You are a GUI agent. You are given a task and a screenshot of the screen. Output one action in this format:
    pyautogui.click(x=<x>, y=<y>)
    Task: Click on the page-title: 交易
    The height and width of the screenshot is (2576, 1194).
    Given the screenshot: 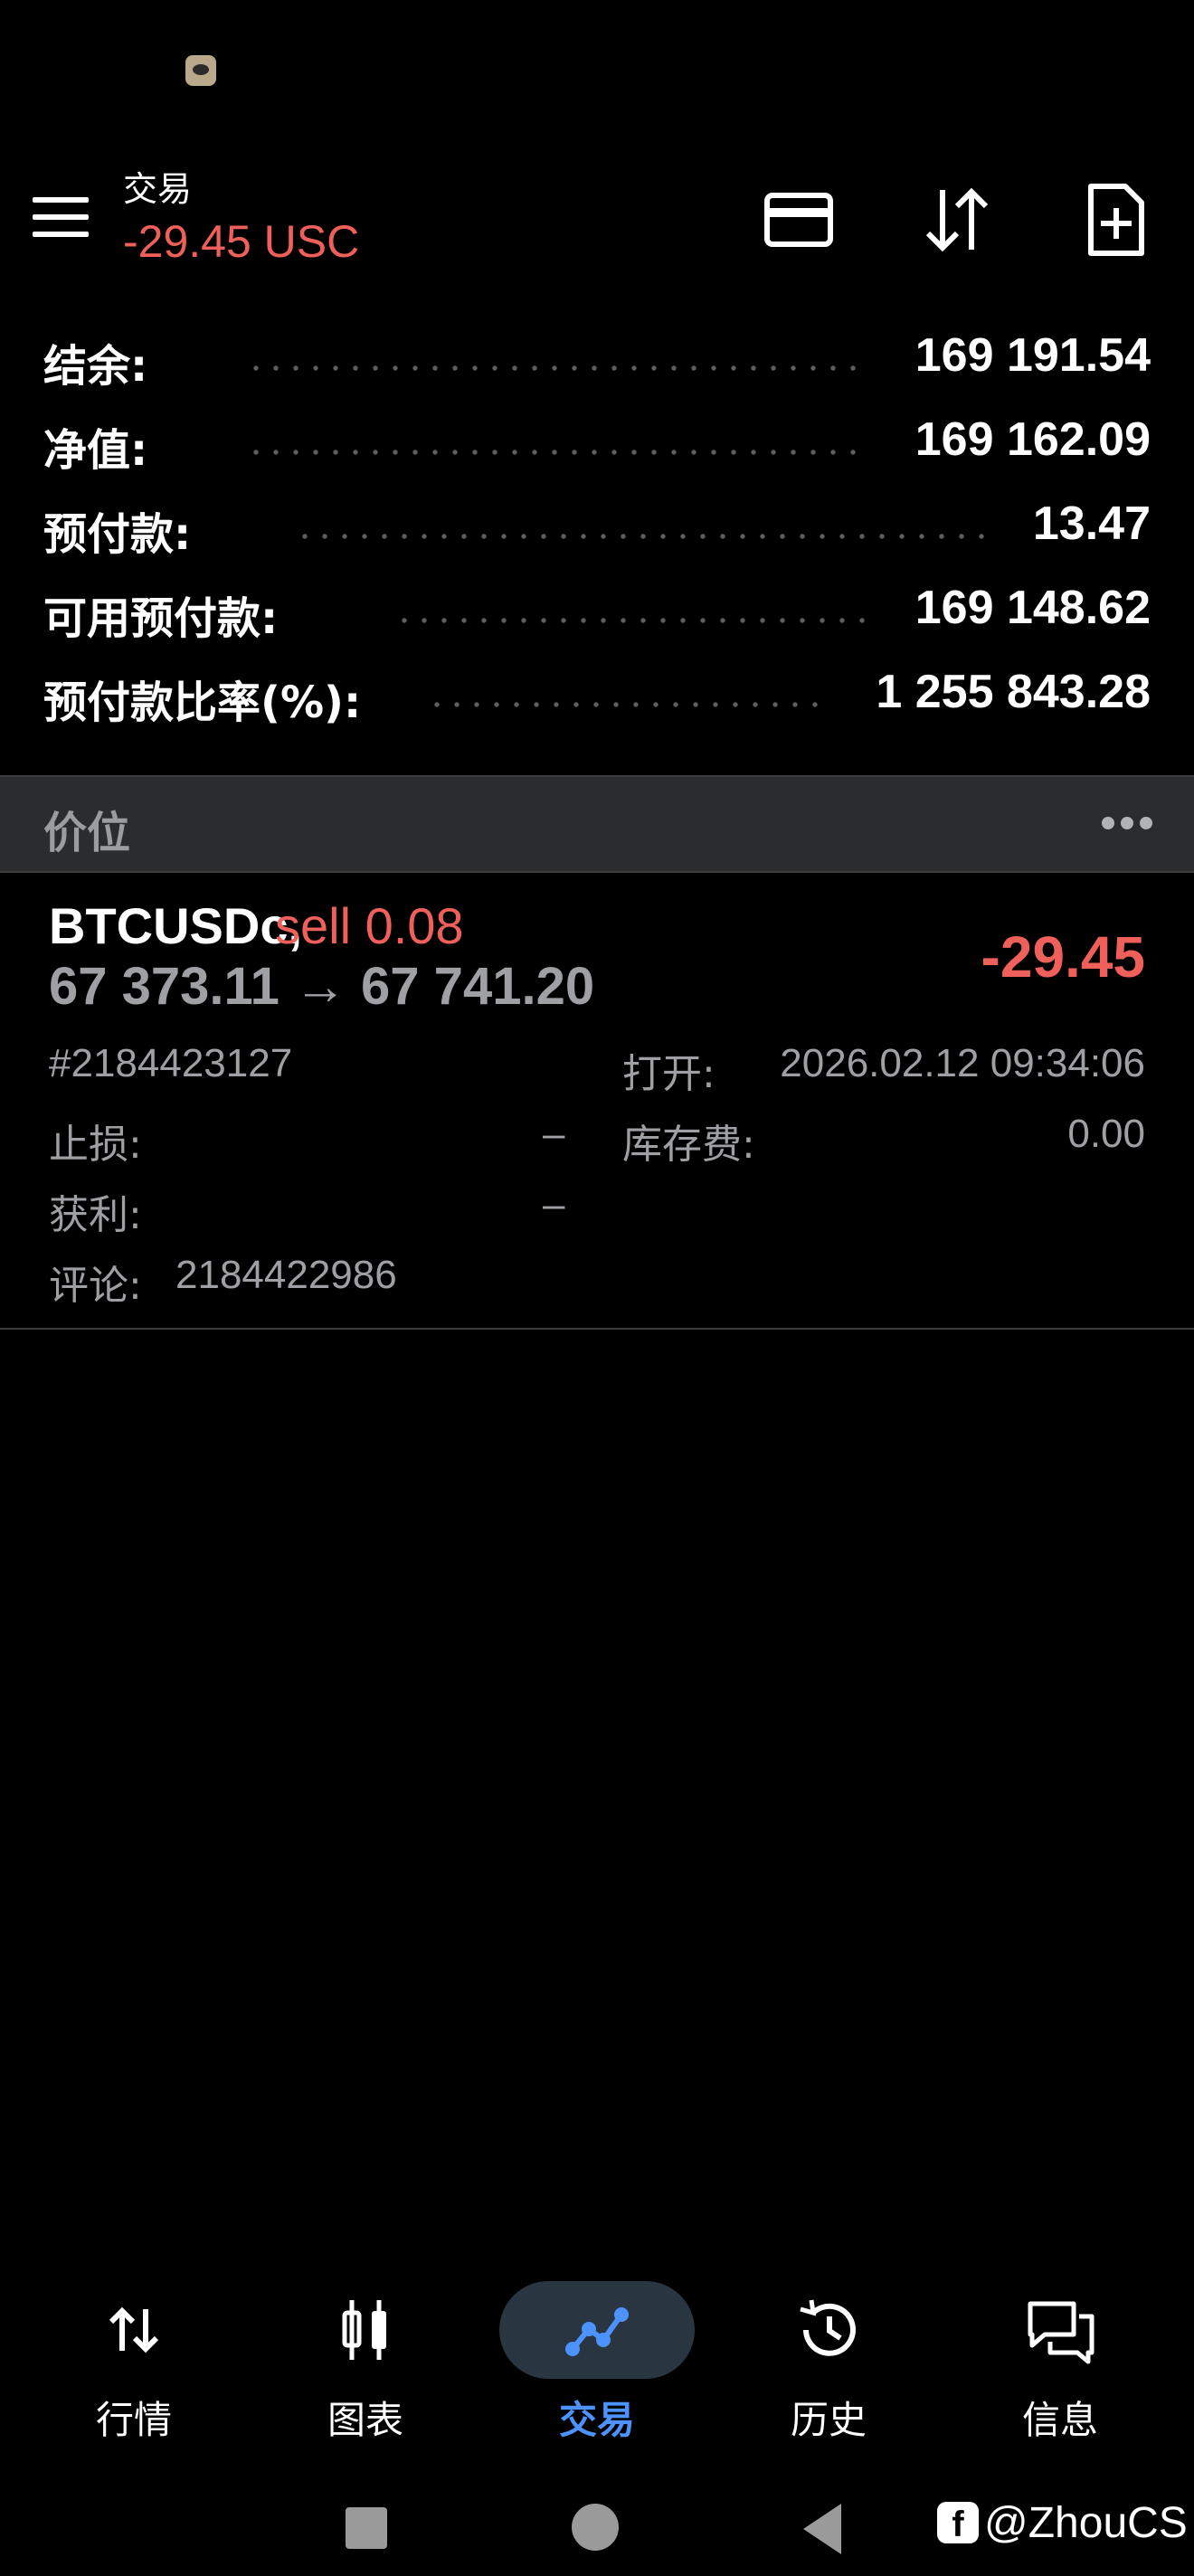 What is the action you would take?
    pyautogui.click(x=158, y=189)
    